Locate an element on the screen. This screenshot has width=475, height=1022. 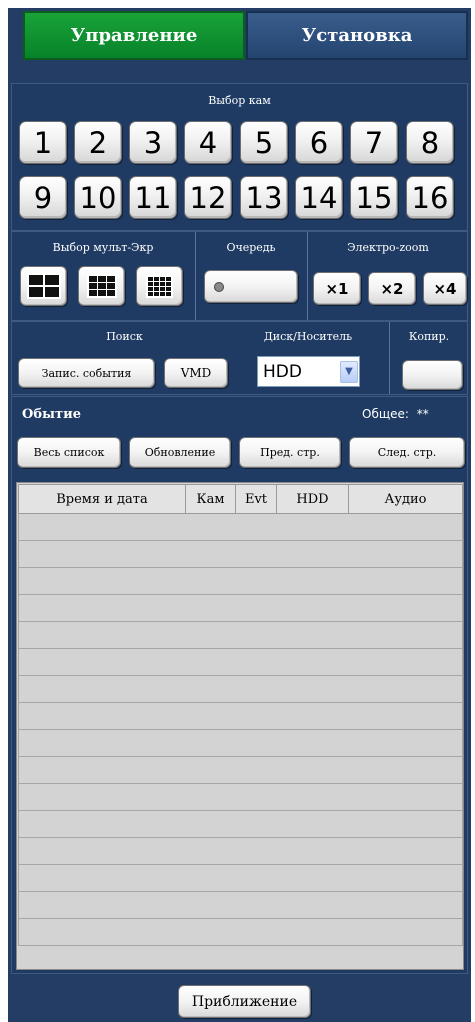
disk-label: Диск/Носитель is located at coordinates (308, 336).